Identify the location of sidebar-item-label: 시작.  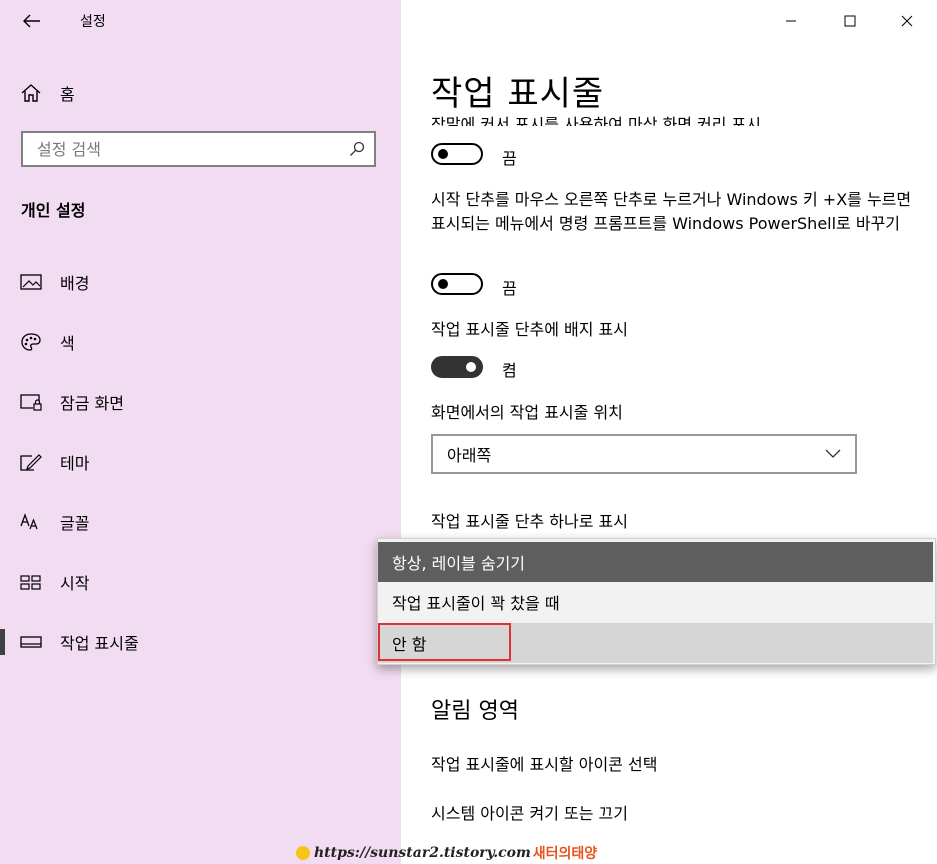
(75, 583).